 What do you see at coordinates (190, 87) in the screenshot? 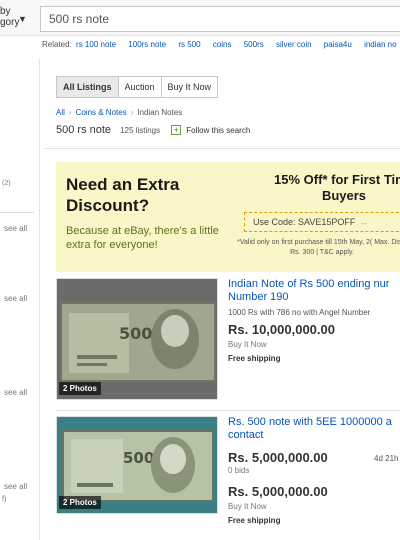
I see `tab-buy-it-now: Buy It Now` at bounding box center [190, 87].